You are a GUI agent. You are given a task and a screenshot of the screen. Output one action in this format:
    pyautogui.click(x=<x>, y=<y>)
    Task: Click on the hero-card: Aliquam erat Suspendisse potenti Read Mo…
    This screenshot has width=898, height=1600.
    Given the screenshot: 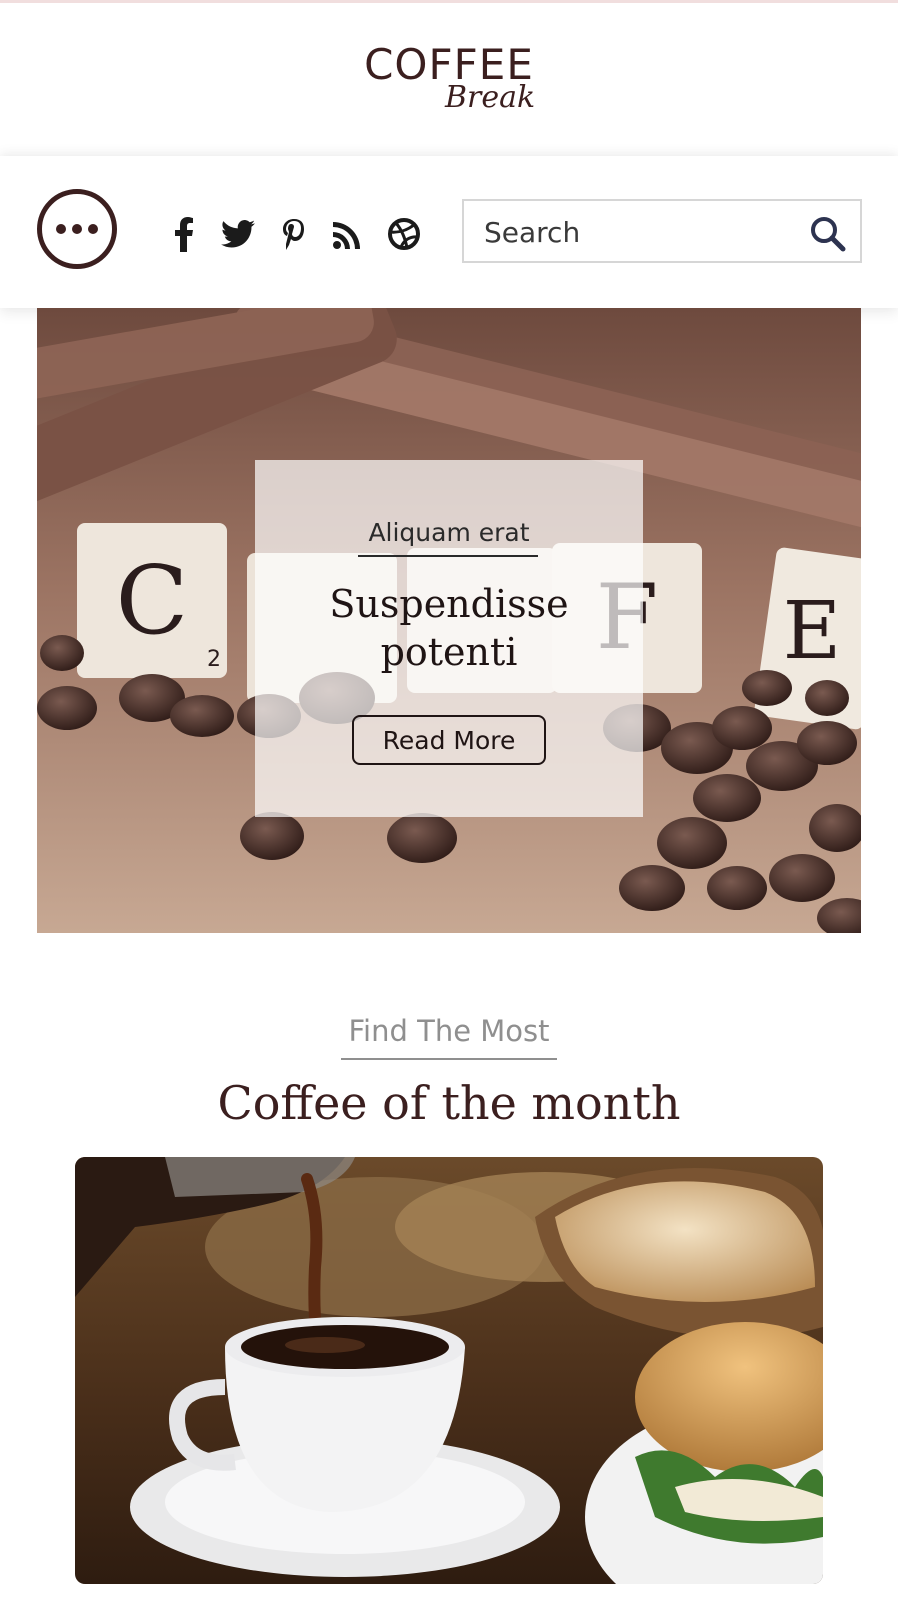 What is the action you would take?
    pyautogui.click(x=449, y=638)
    